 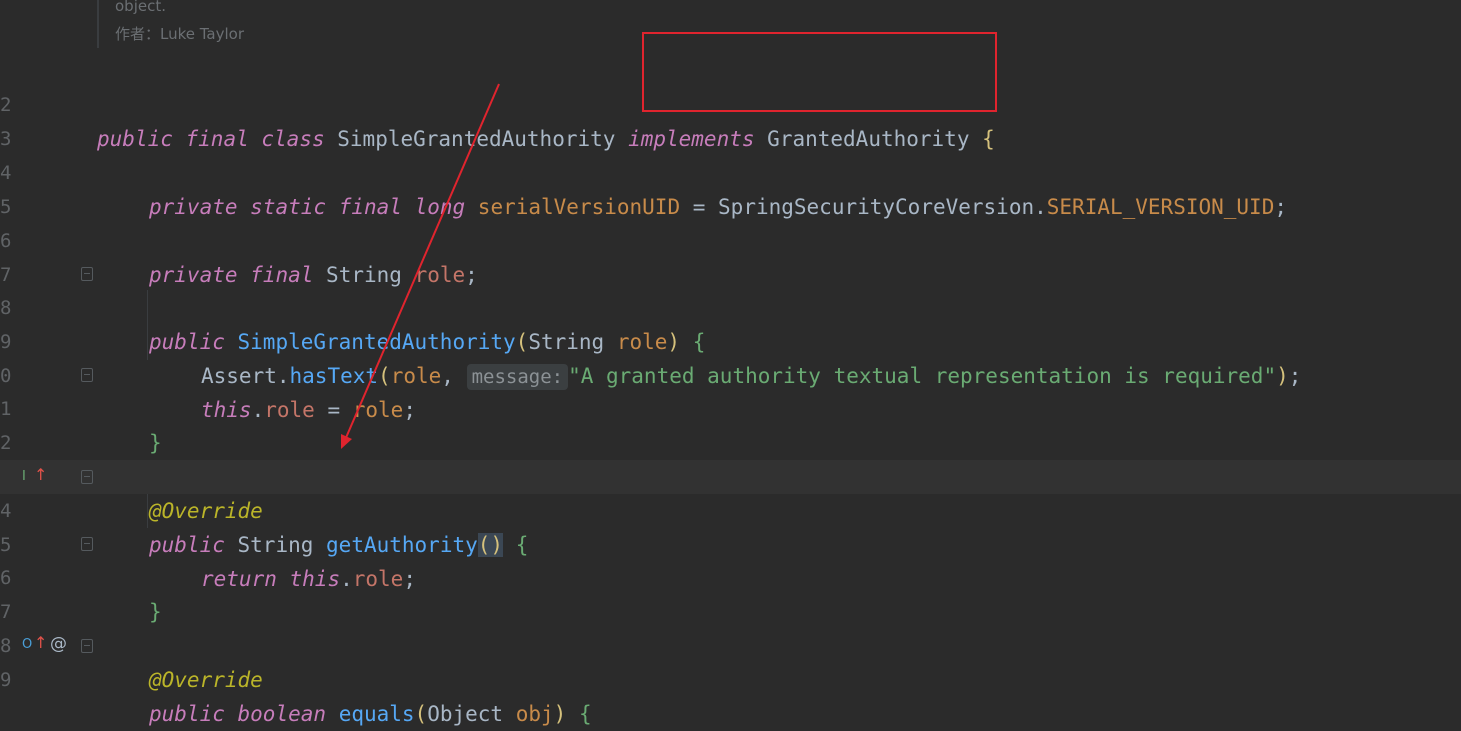 I want to click on annotation: @Override, so click(x=206, y=680).